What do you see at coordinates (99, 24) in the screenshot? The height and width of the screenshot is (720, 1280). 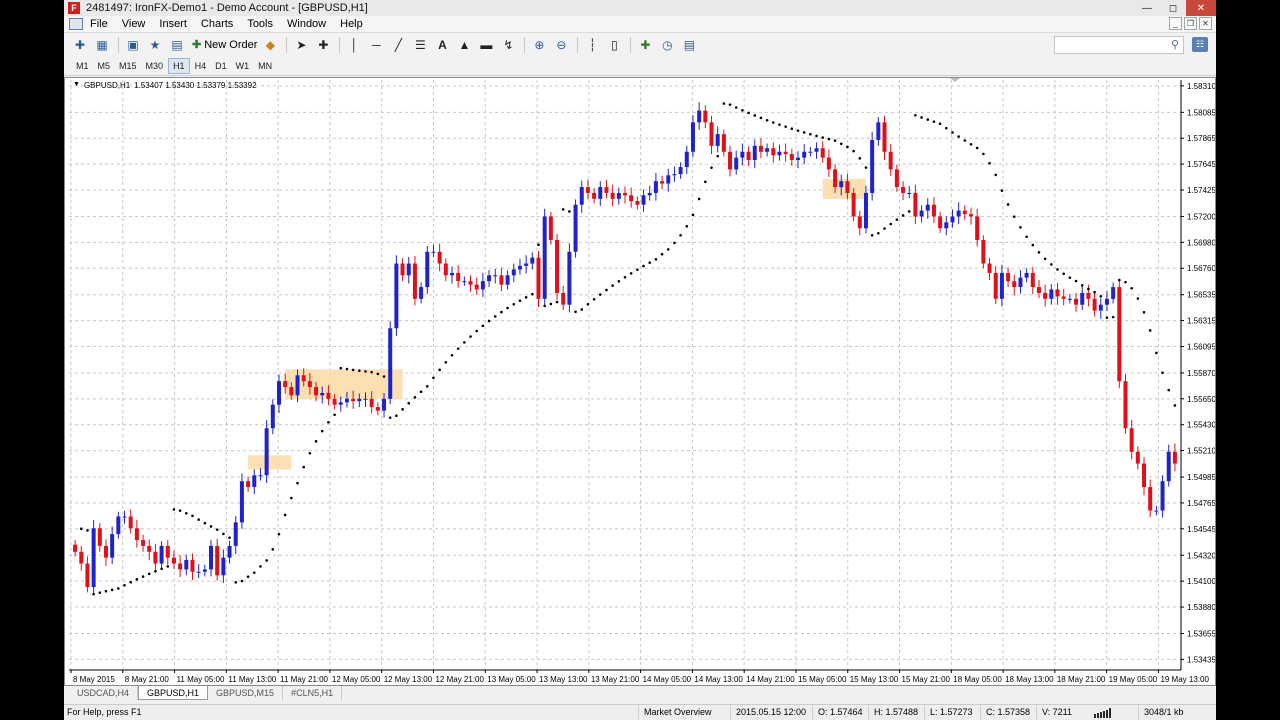 I see `menu-file: File` at bounding box center [99, 24].